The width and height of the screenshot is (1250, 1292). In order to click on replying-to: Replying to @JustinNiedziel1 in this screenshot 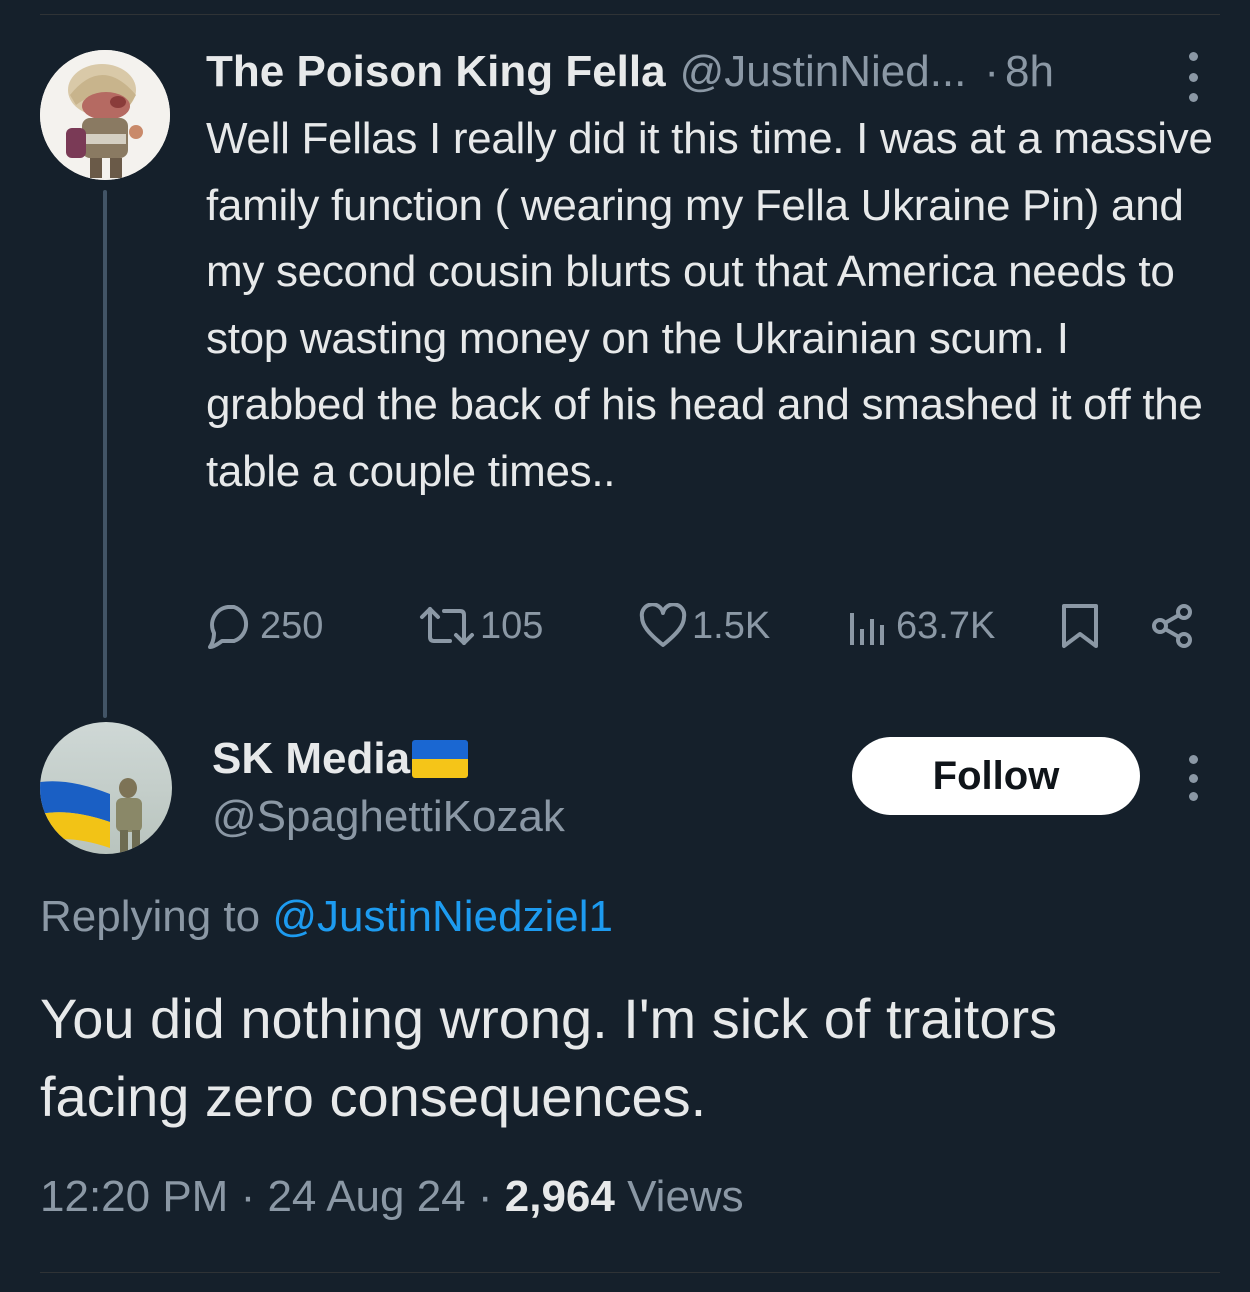, I will do `click(326, 917)`.